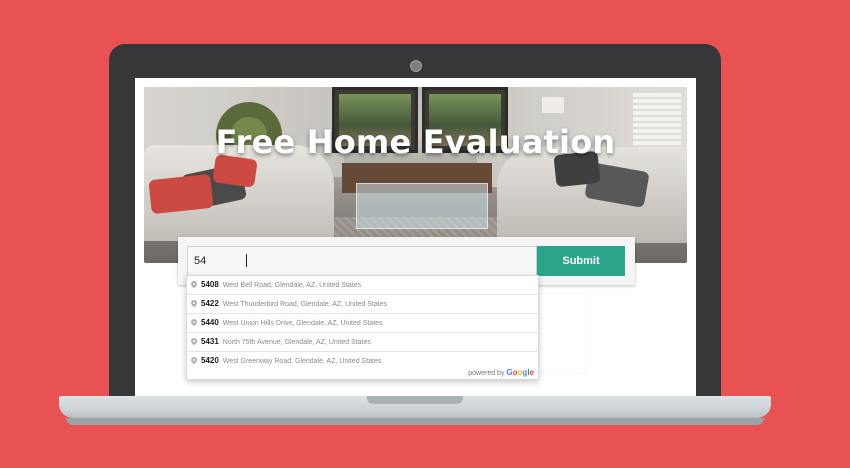 This screenshot has width=850, height=468. What do you see at coordinates (246, 260) in the screenshot?
I see `text-cursor` at bounding box center [246, 260].